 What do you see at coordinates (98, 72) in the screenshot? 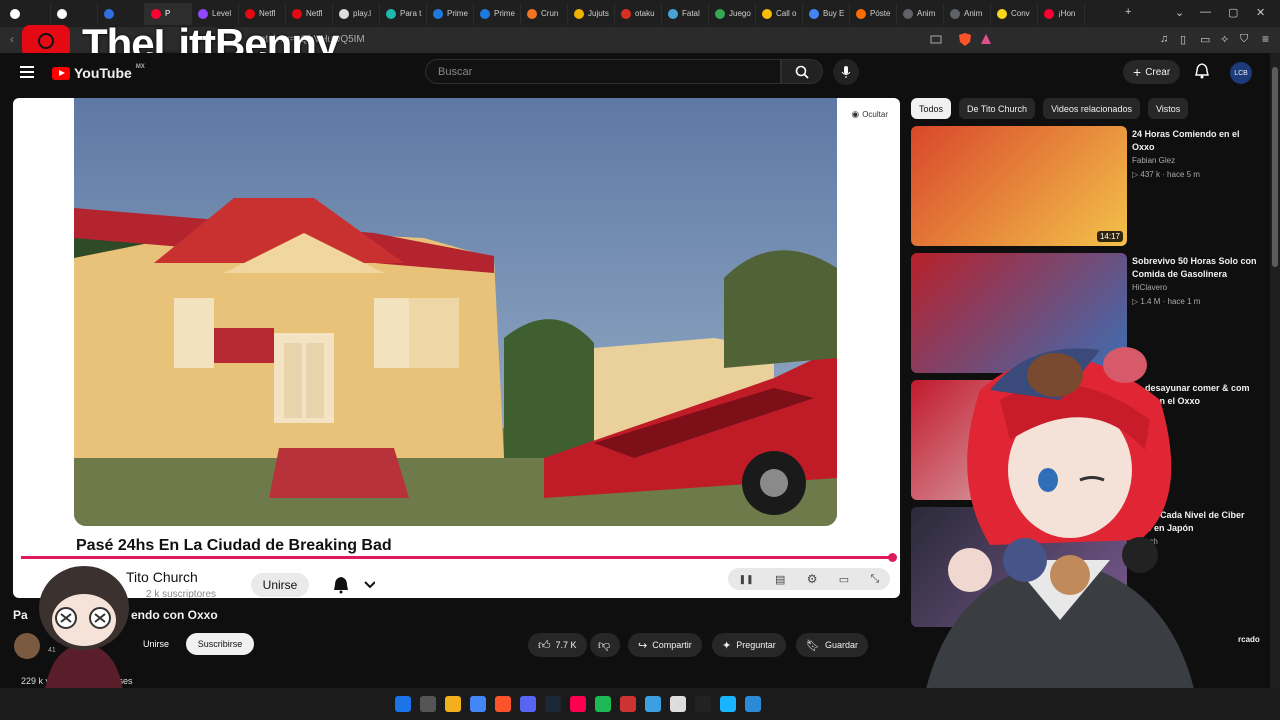
I see `youtube-logo: YouTube MX` at bounding box center [98, 72].